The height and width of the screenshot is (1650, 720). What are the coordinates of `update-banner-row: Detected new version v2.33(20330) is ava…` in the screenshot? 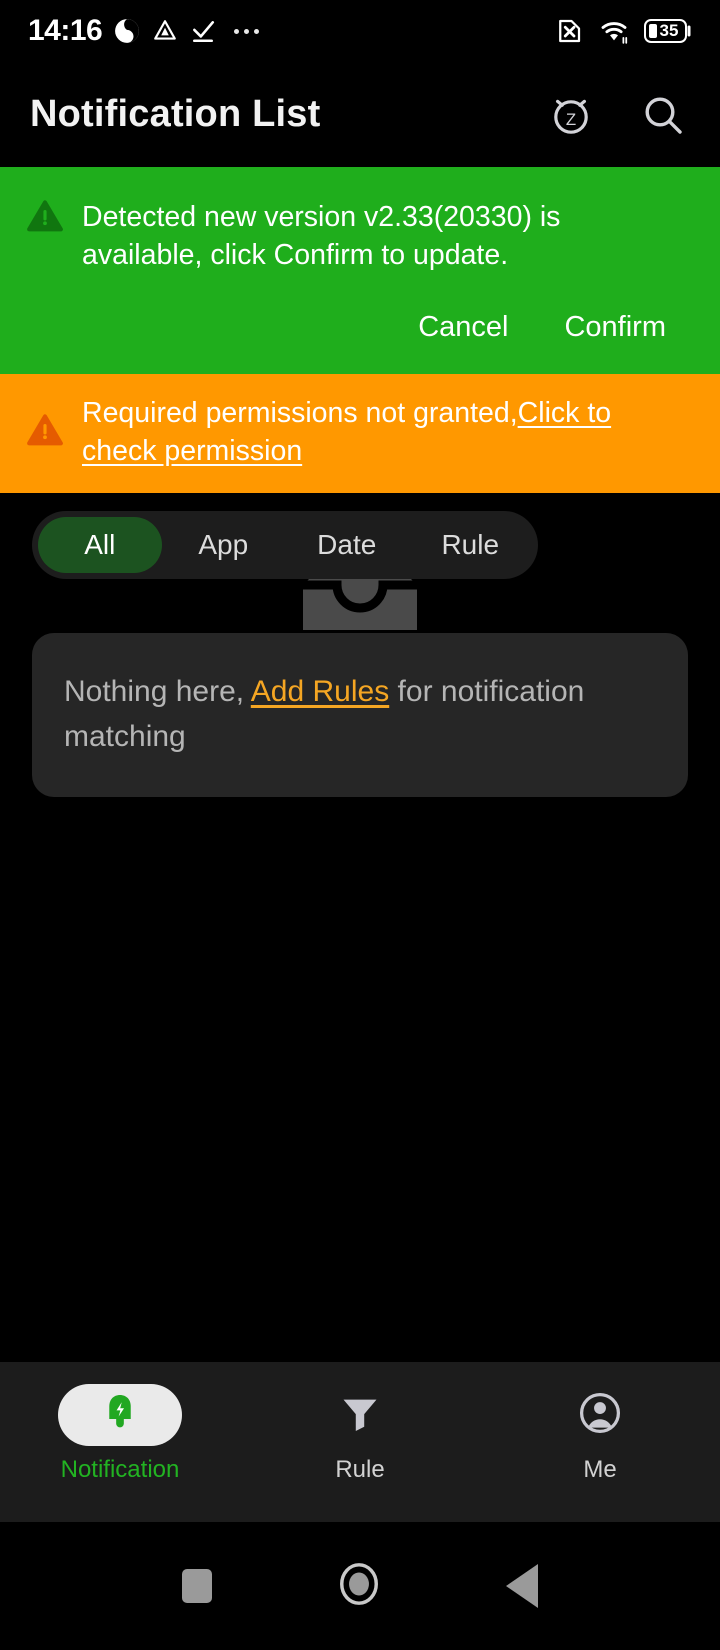 It's located at (360, 236).